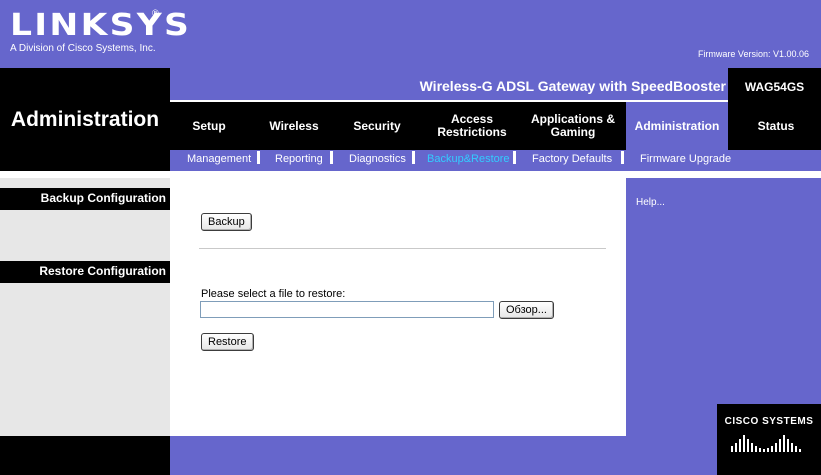 The width and height of the screenshot is (821, 475). What do you see at coordinates (572, 159) in the screenshot?
I see `subtab-factory-defaults: Factory Defaults` at bounding box center [572, 159].